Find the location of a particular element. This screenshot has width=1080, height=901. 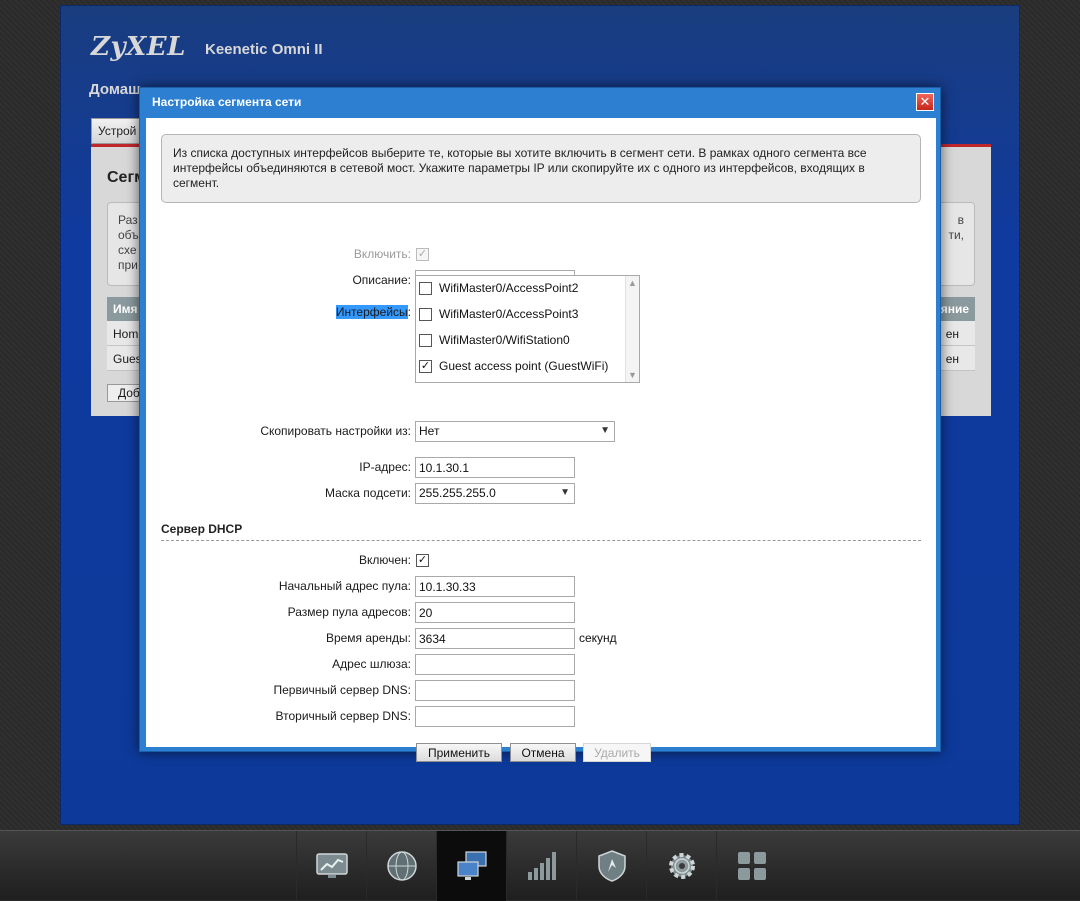

signal-bars-icon is located at coordinates (541, 866).